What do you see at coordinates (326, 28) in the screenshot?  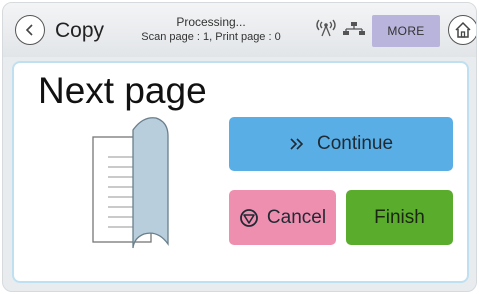 I see `wireless-signal-icon` at bounding box center [326, 28].